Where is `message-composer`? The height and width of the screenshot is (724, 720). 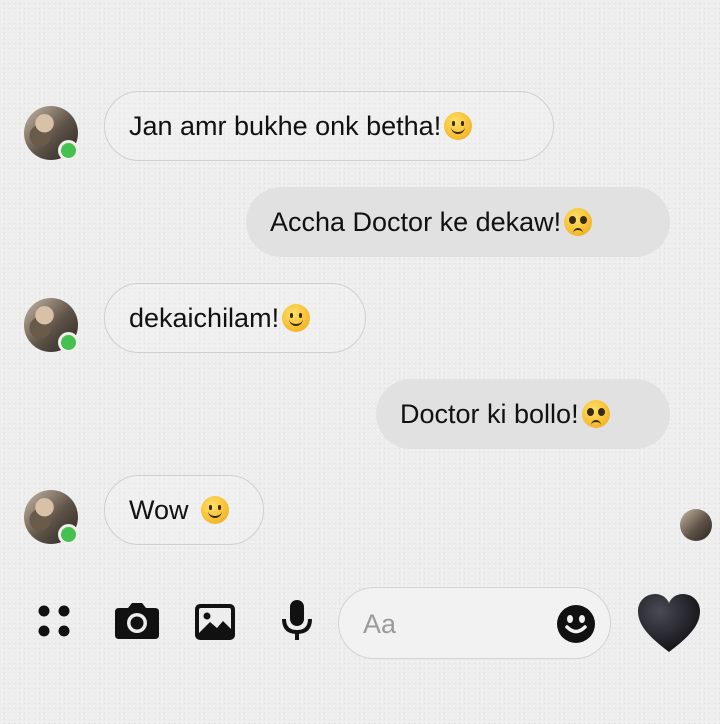
message-composer is located at coordinates (474, 623).